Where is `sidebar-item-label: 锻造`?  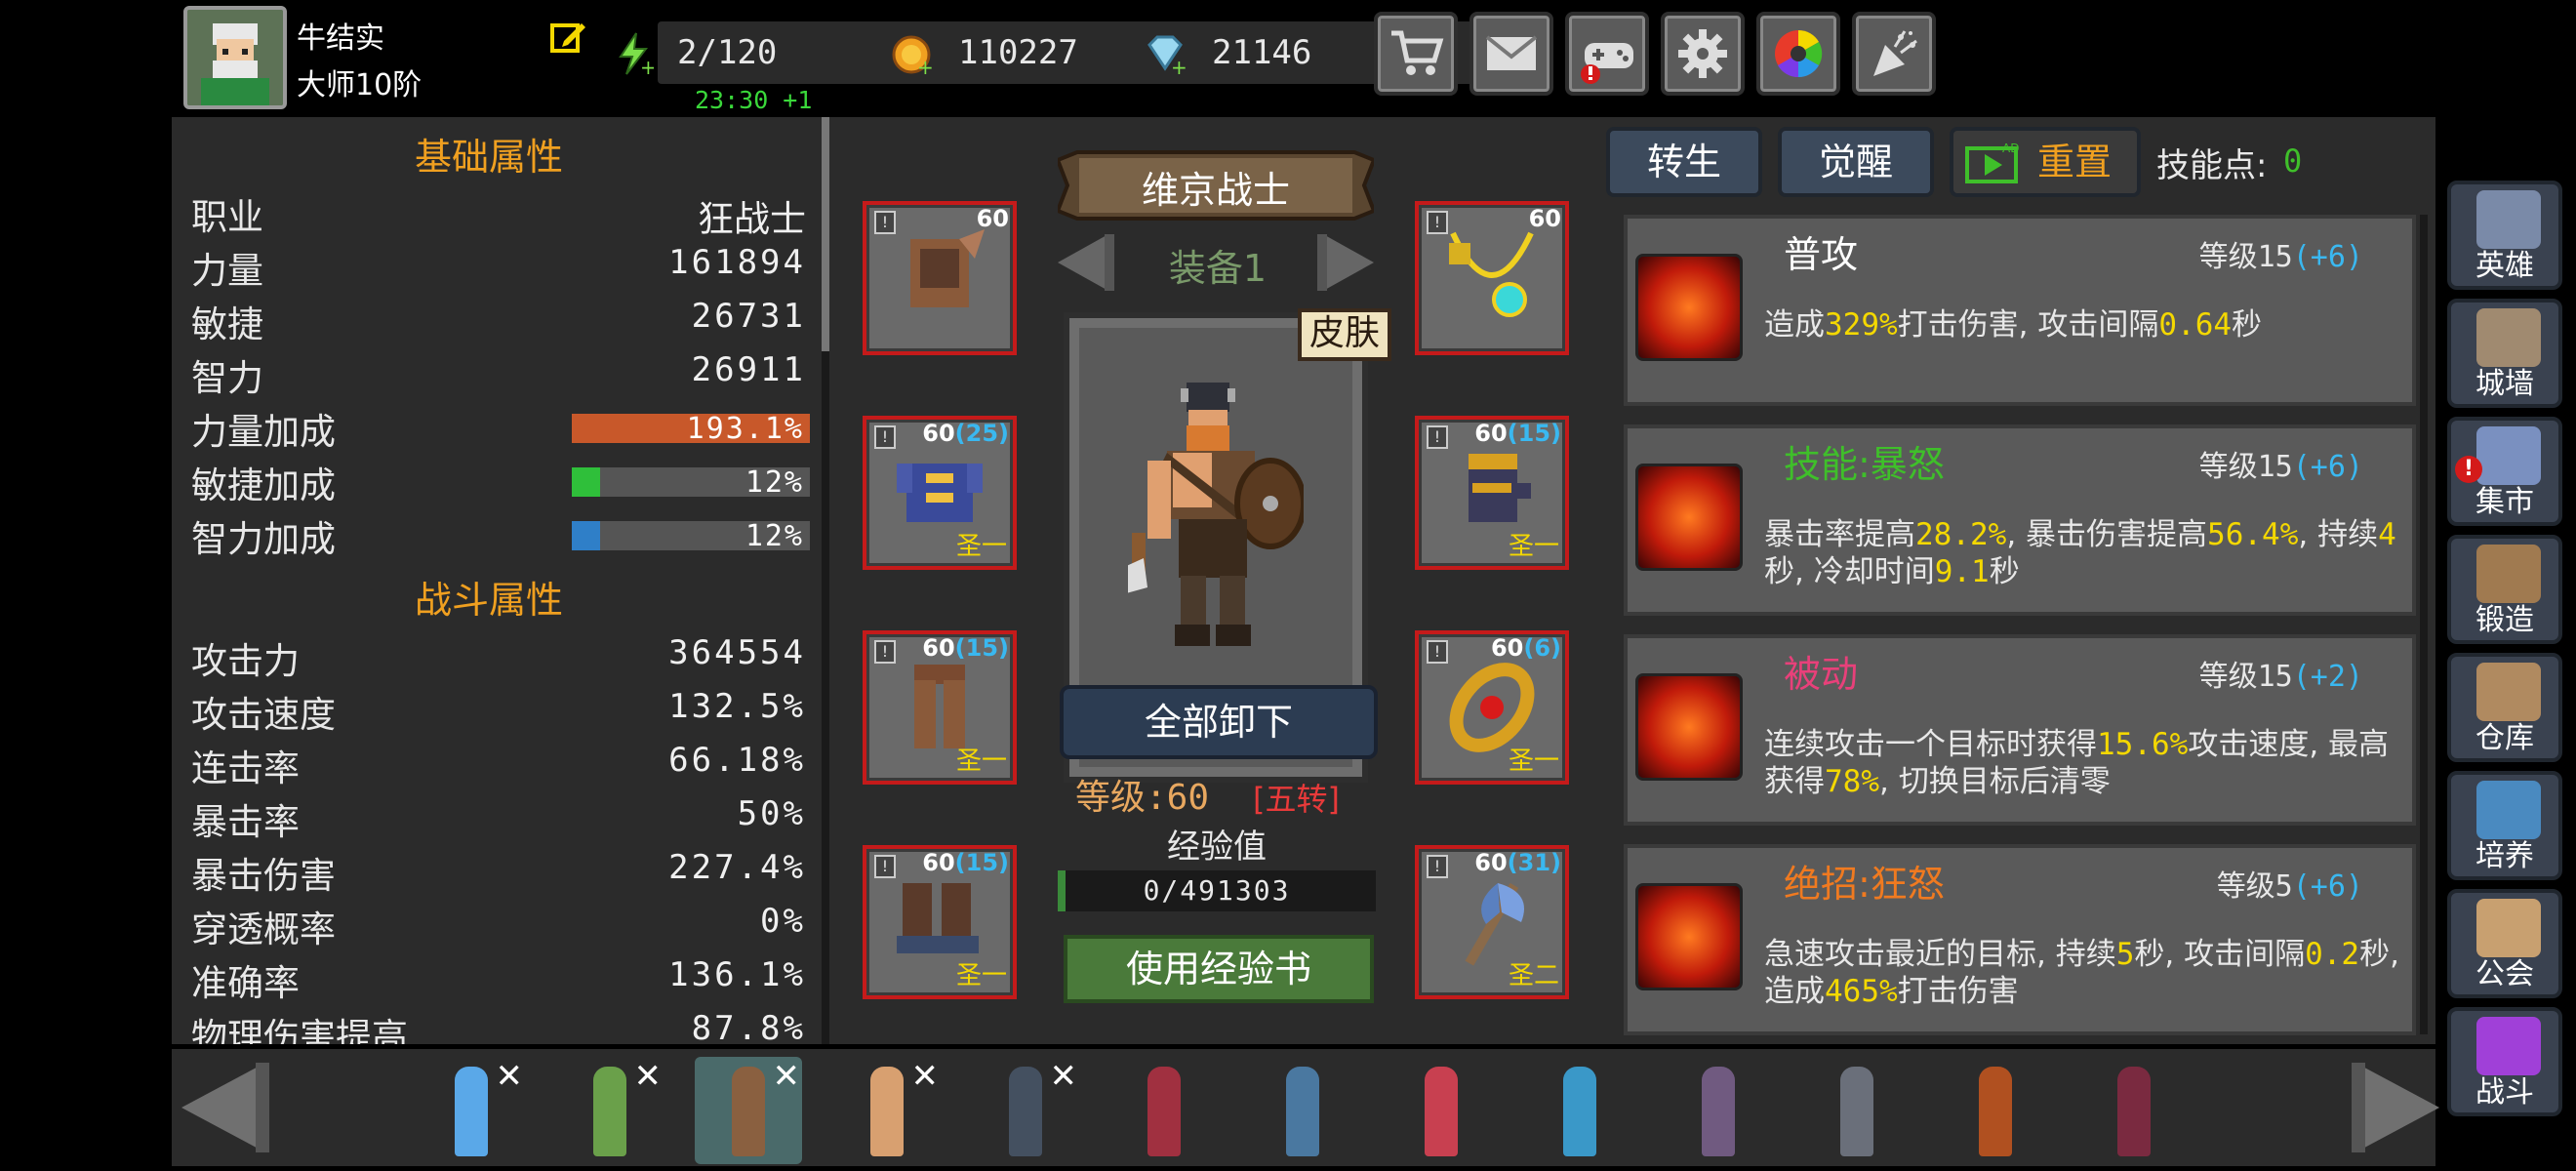 sidebar-item-label: 锻造 is located at coordinates (2504, 620).